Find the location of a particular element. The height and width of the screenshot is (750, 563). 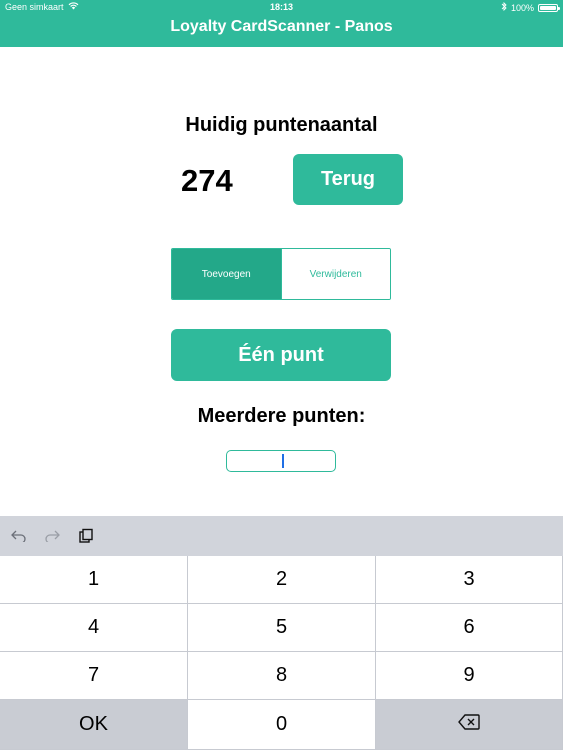

key-9: 9 is located at coordinates (469, 676).